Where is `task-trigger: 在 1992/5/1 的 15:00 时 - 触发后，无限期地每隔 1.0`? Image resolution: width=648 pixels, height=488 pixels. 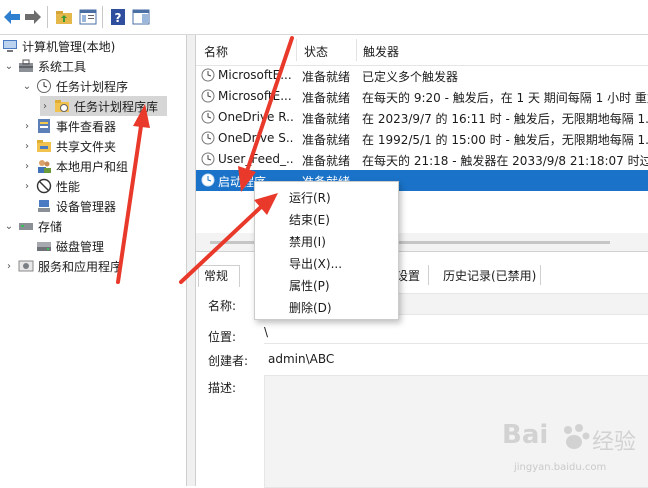
task-trigger: 在 1992/5/1 的 15:00 时 - 触发后，无限期地每隔 1.0 is located at coordinates (505, 140).